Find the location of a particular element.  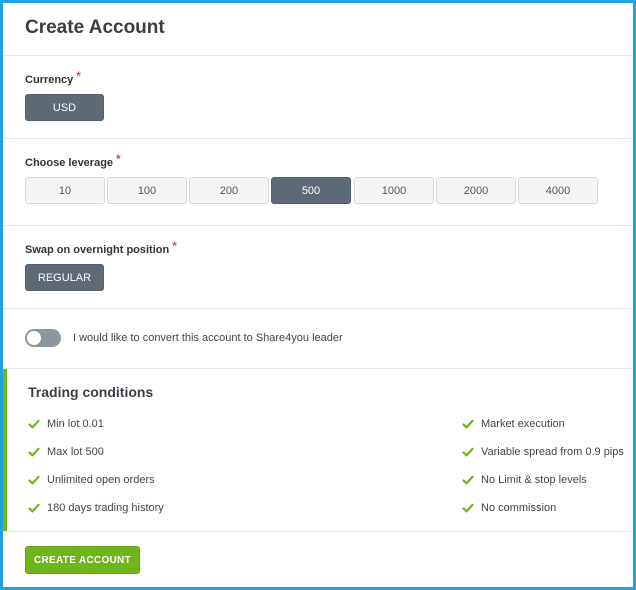

leverage-option-4000: 4000 is located at coordinates (558, 190).